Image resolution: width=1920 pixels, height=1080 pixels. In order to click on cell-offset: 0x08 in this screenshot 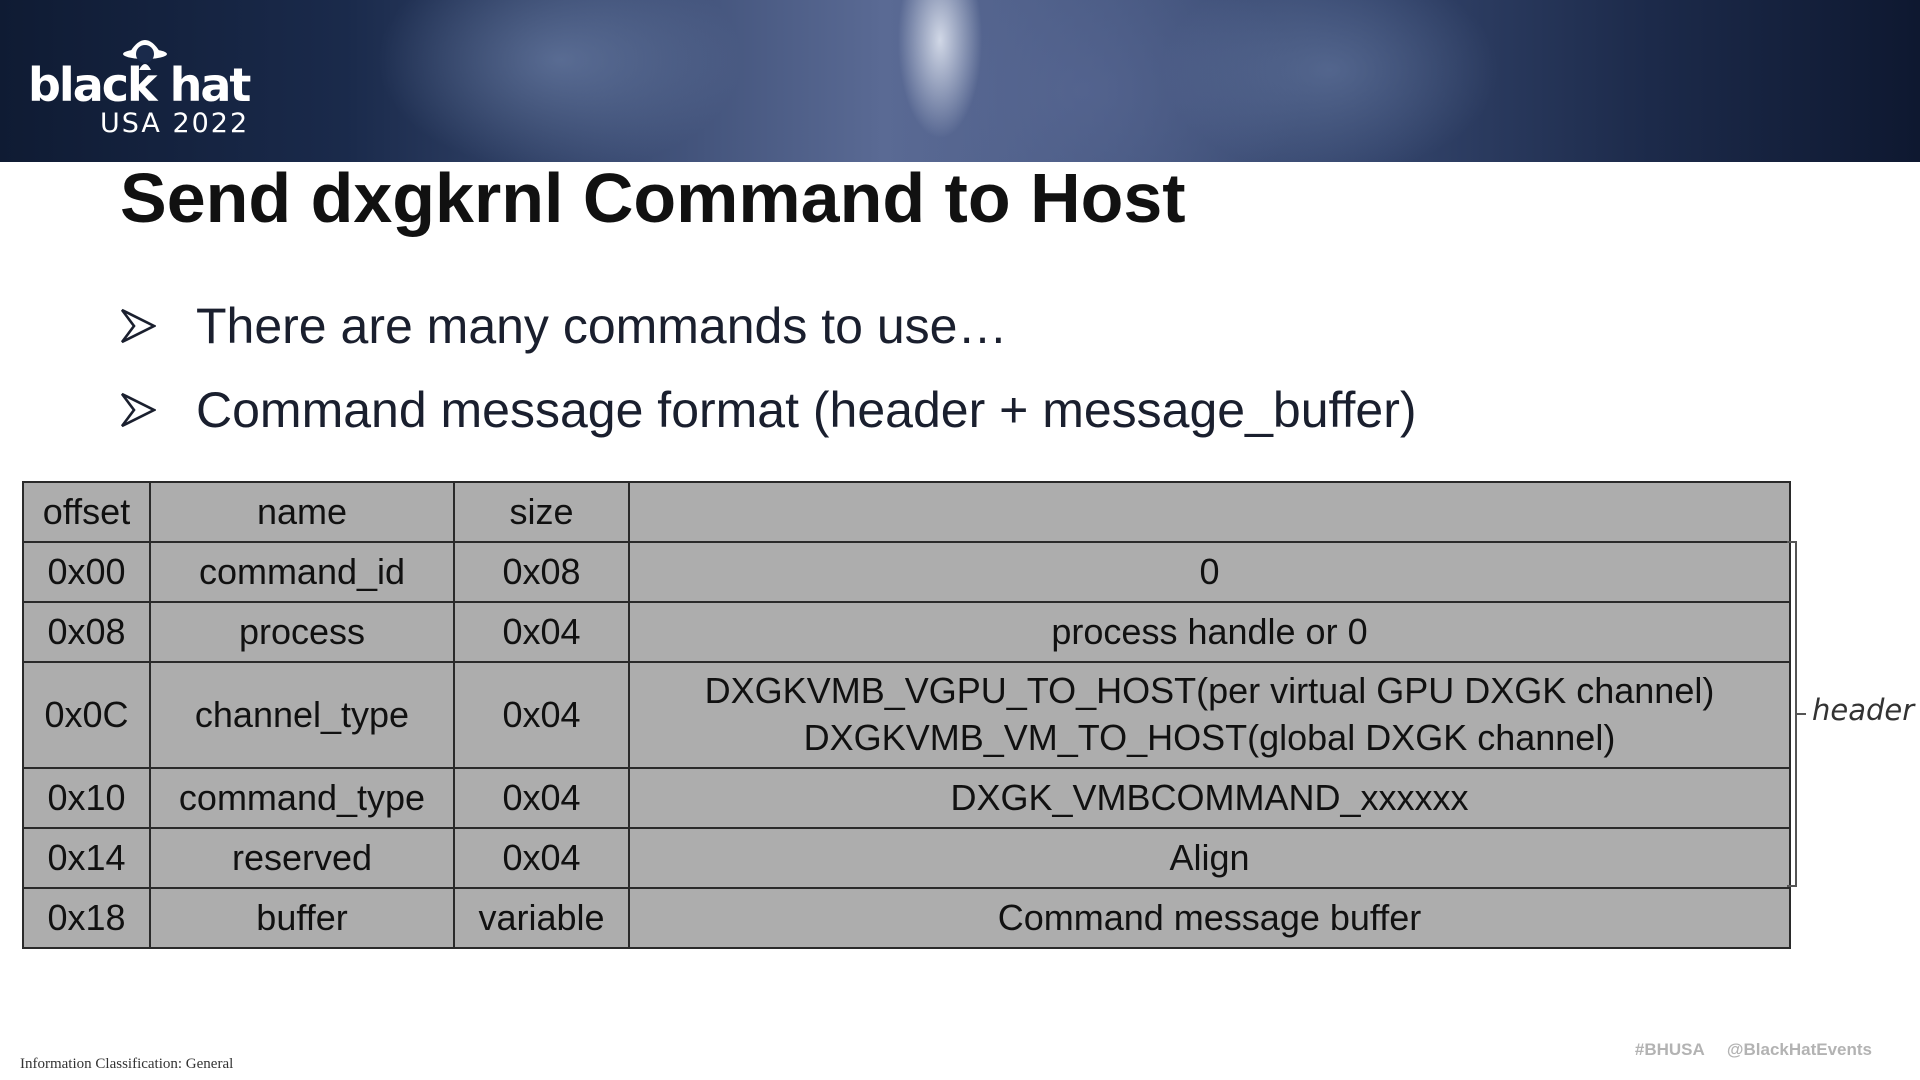, I will do `click(86, 632)`.